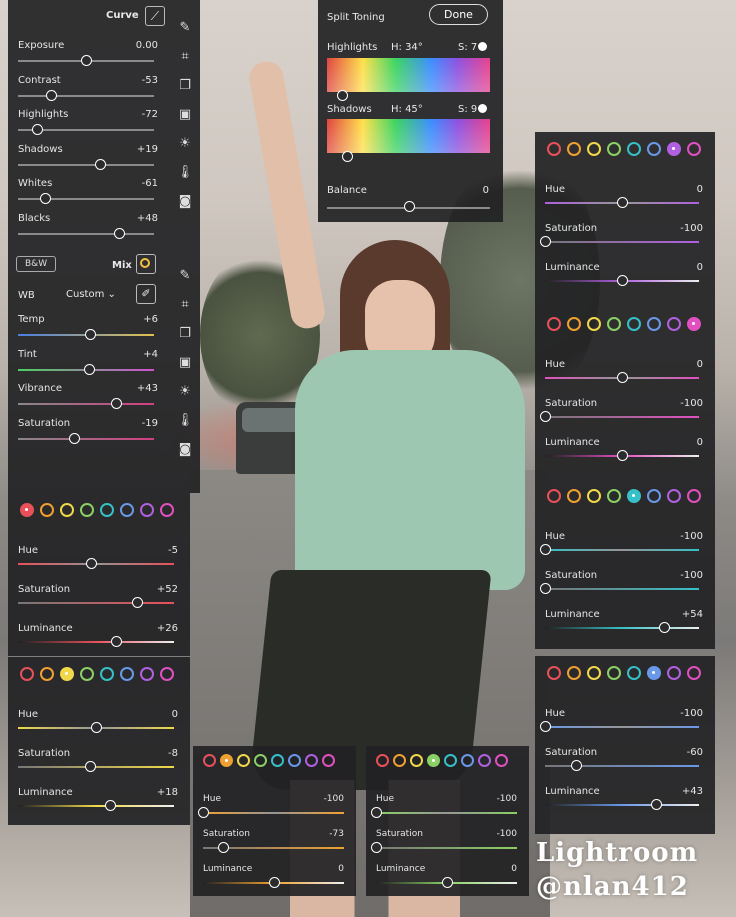  Describe the element at coordinates (458, 14) in the screenshot. I see `done-button: Done` at that location.